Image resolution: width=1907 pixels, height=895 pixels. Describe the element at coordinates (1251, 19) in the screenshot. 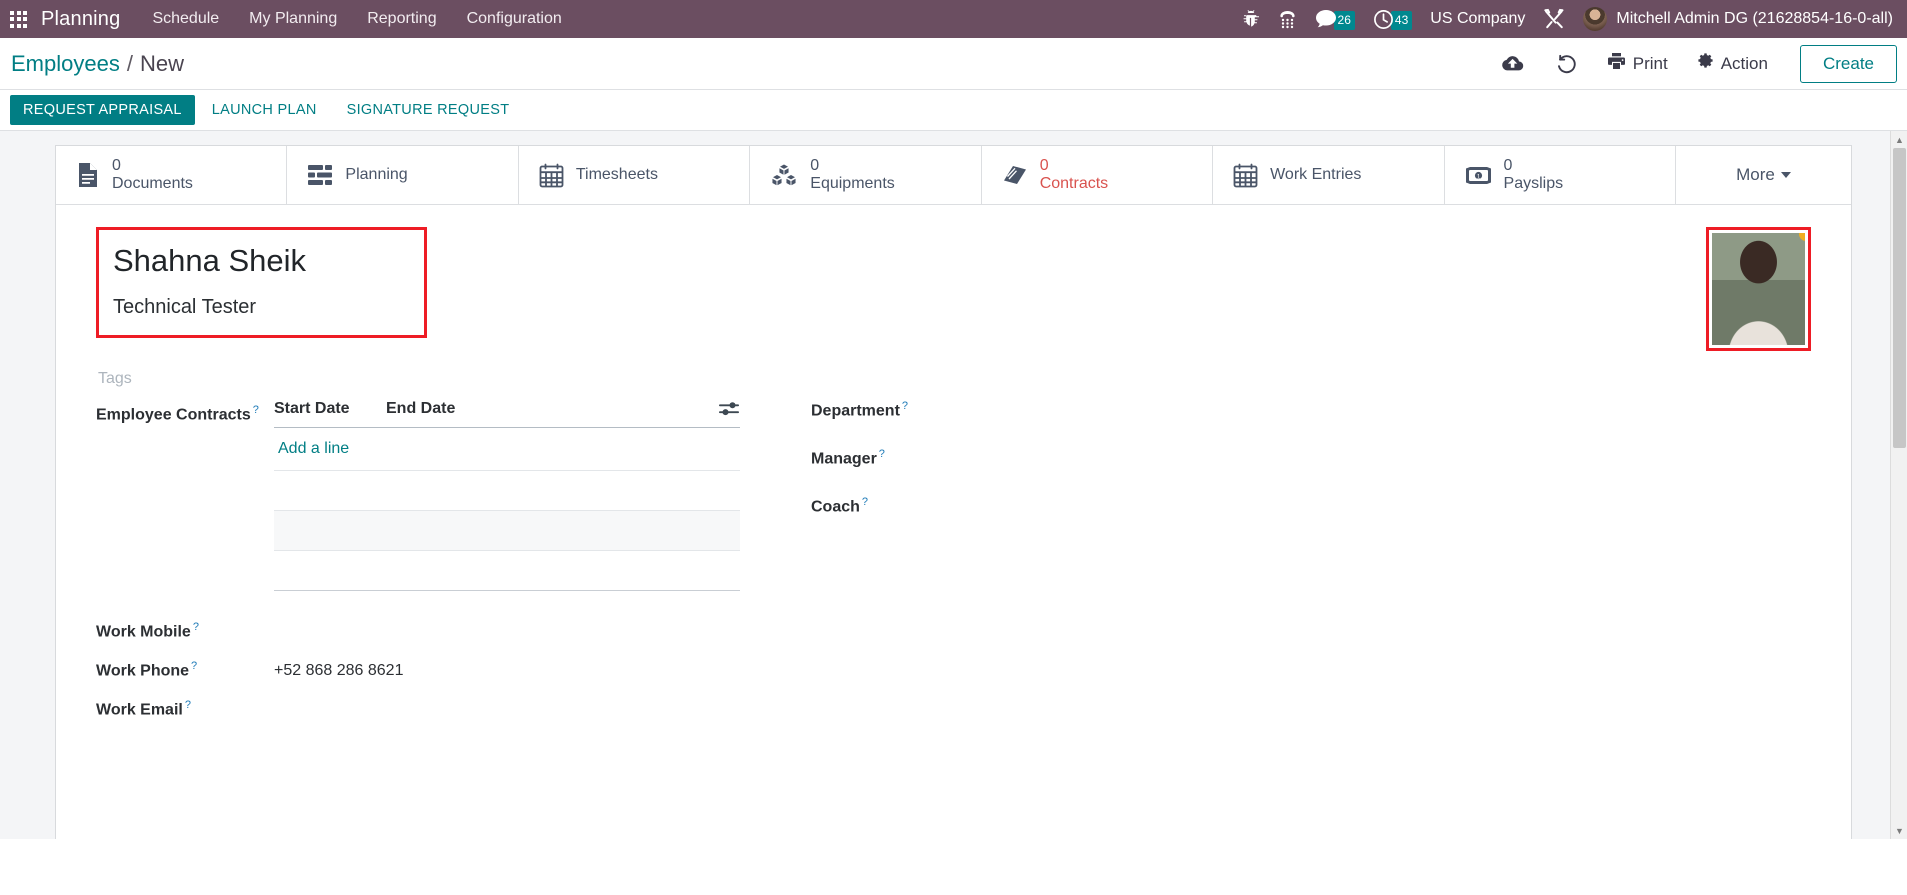

I see `bug-icon` at that location.